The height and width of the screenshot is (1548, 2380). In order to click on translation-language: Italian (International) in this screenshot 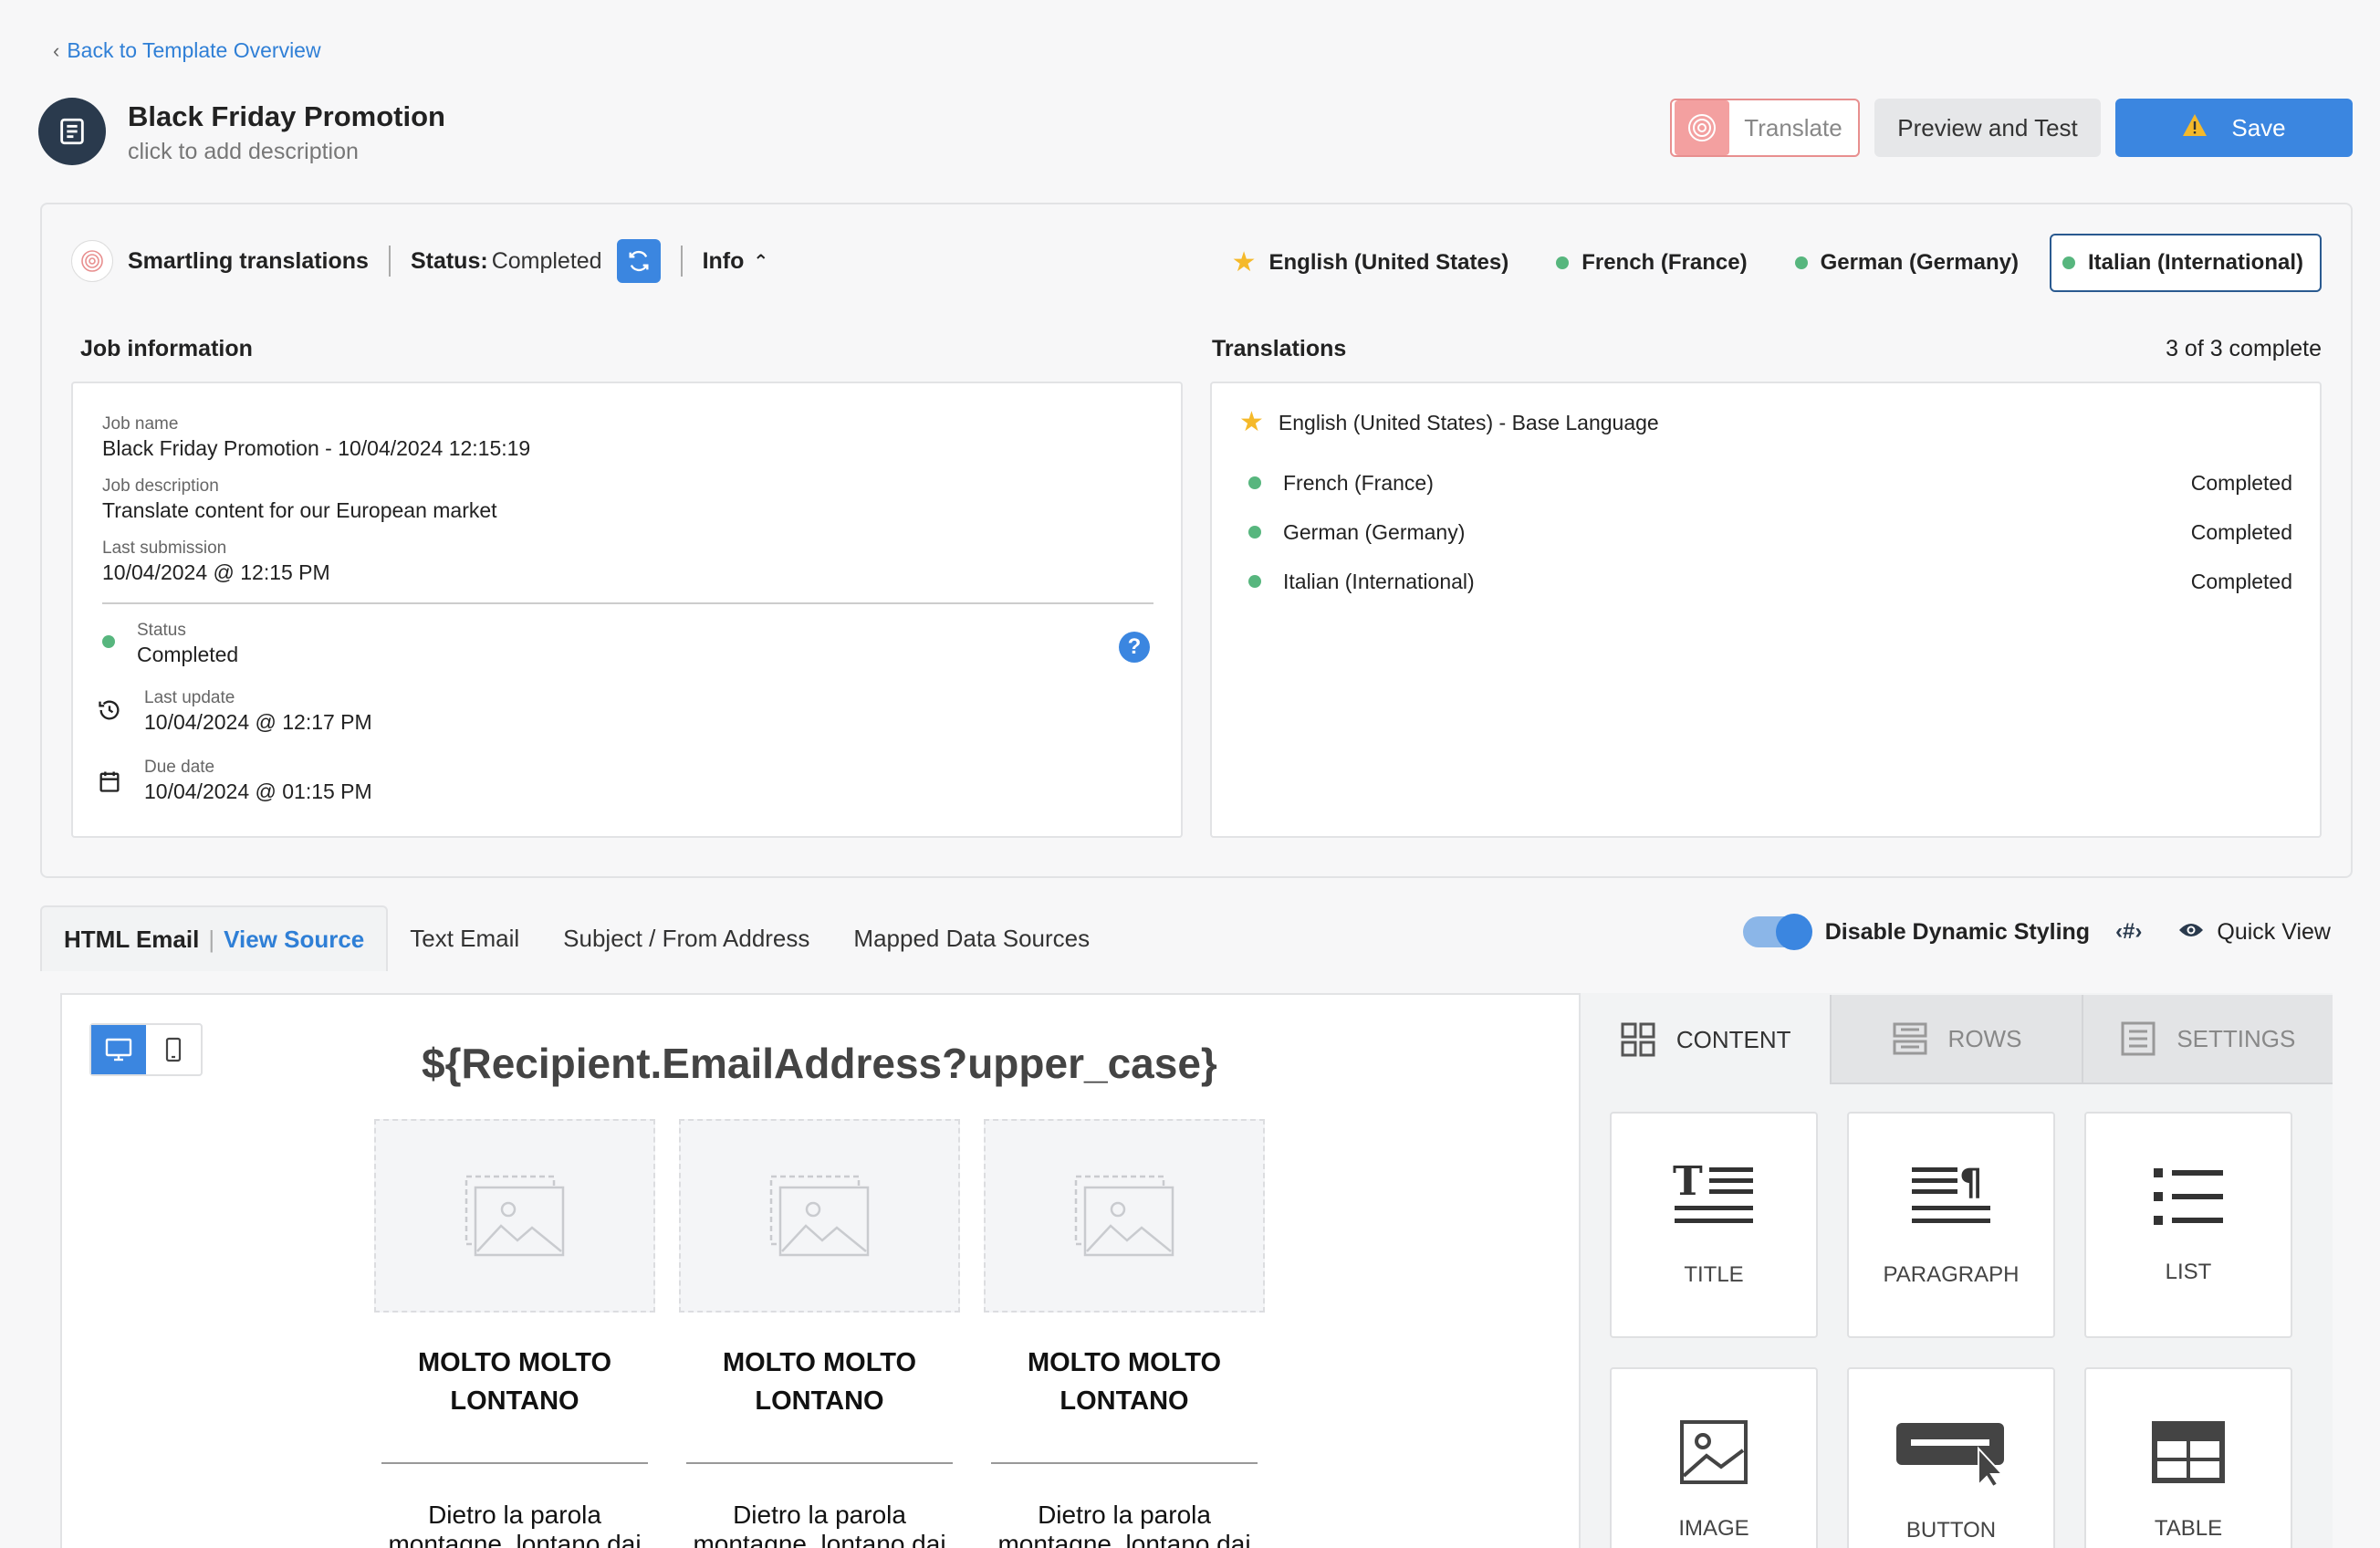, I will do `click(1379, 581)`.